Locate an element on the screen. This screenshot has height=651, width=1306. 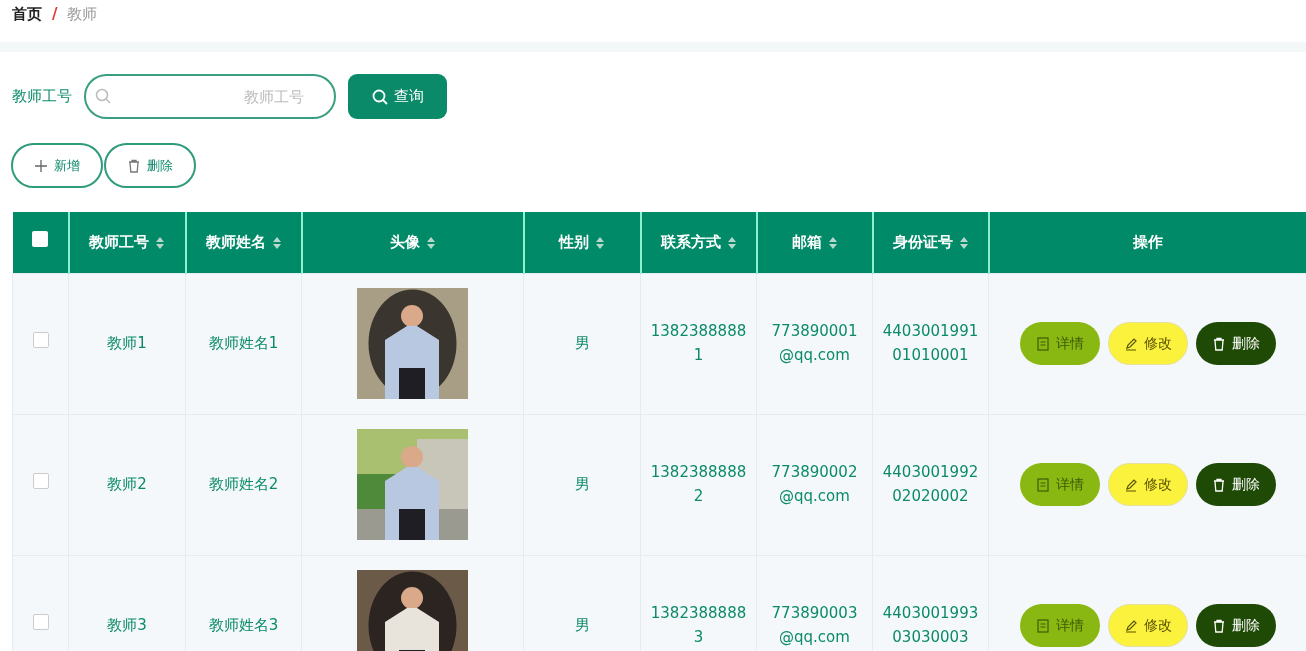
table-cell: 教师2 is located at coordinates (127, 483).